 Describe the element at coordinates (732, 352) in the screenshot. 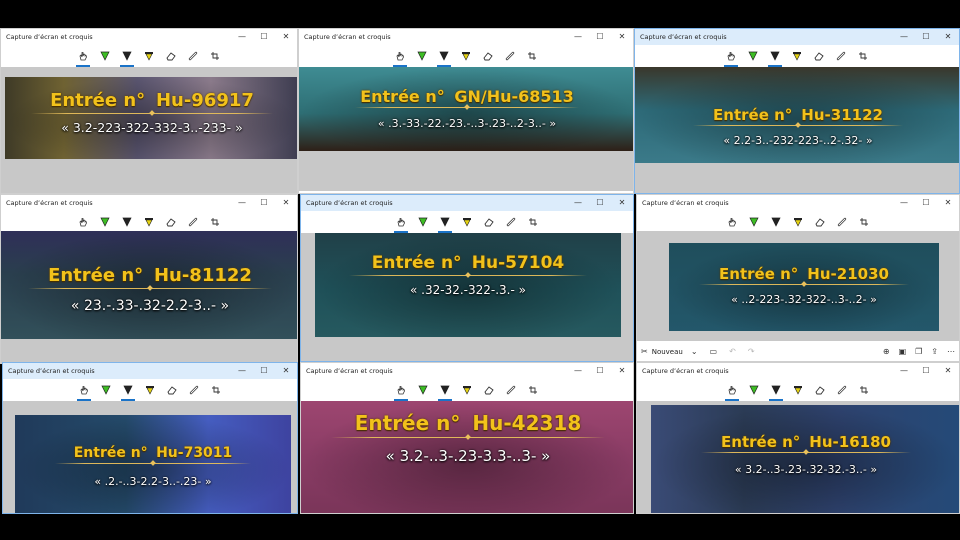

I see `undo-icon: ↶` at that location.